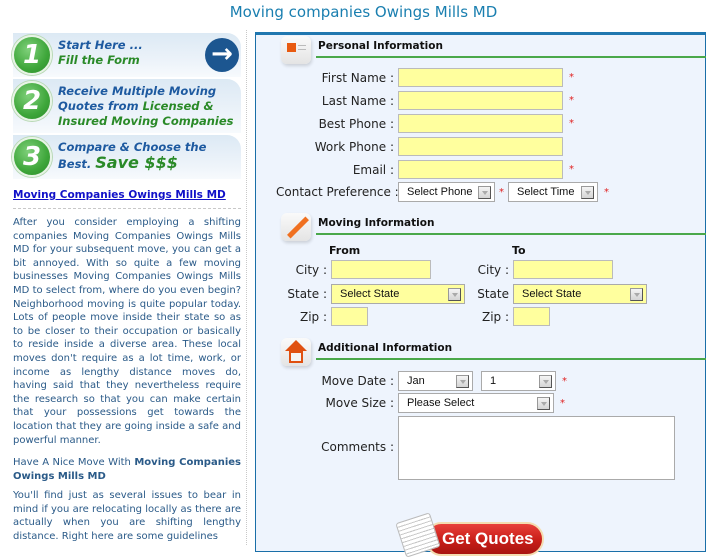 The height and width of the screenshot is (558, 727). Describe the element at coordinates (493, 269) in the screenshot. I see `to-city-label: City :` at that location.